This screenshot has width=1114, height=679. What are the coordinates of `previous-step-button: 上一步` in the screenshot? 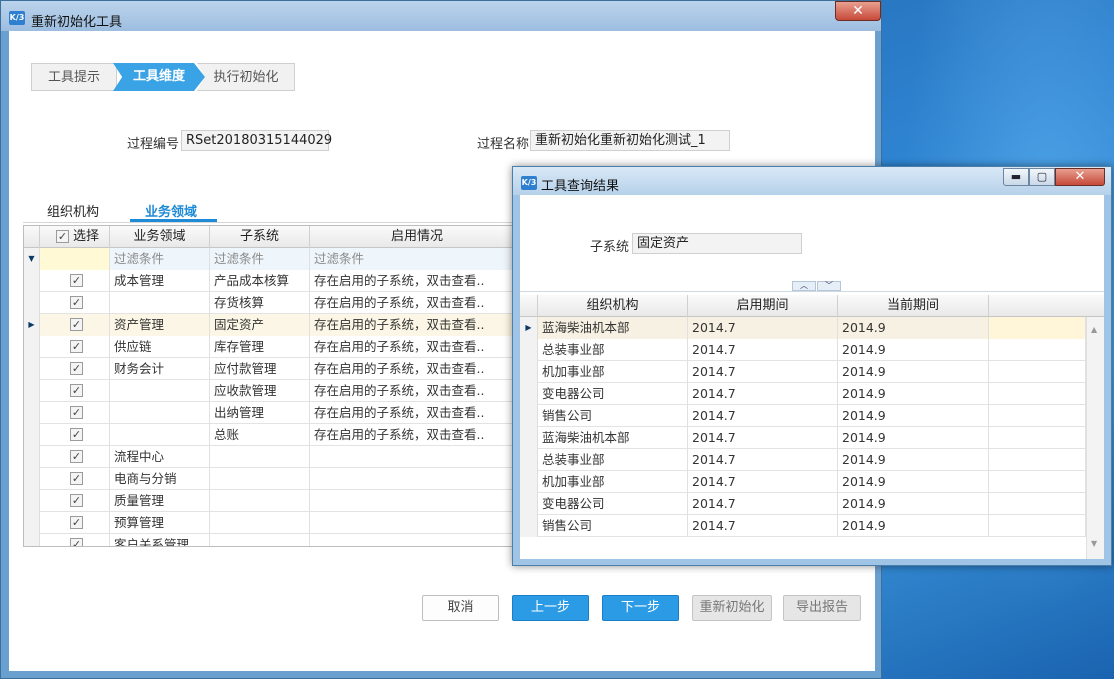 It's located at (550, 608).